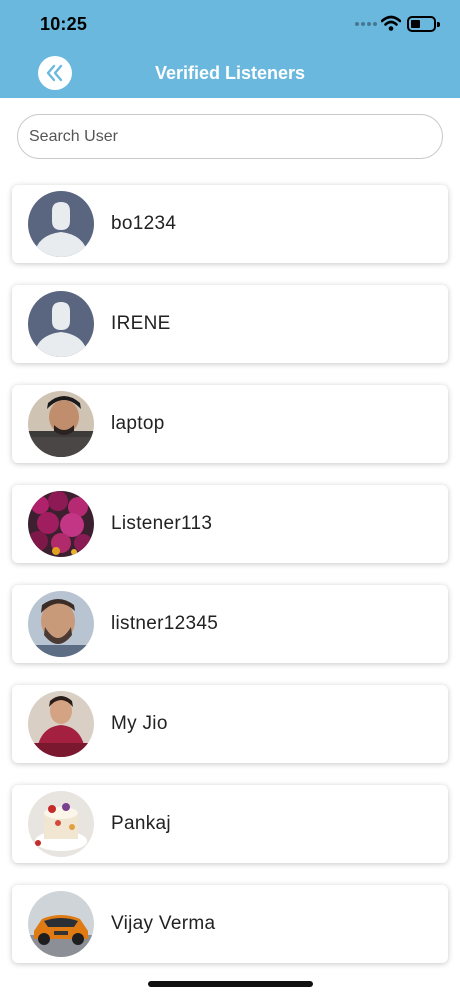 This screenshot has width=460, height=996. I want to click on list-item: listner12345, so click(230, 624).